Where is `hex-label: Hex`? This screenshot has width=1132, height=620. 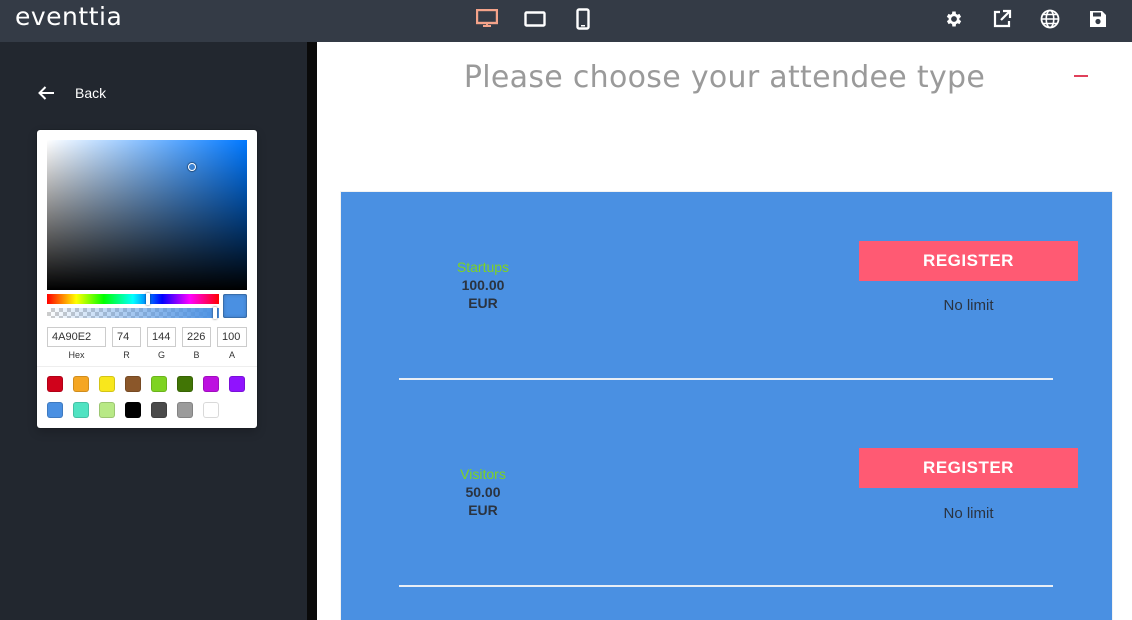 hex-label: Hex is located at coordinates (76, 355).